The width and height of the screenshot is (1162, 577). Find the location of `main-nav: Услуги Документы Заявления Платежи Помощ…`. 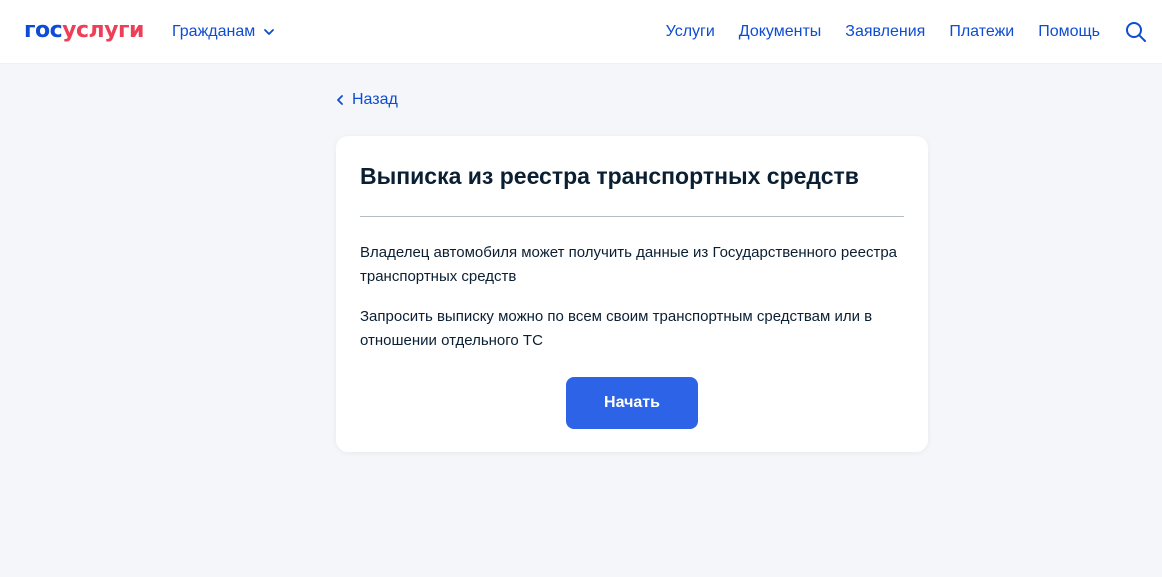

main-nav: Услуги Документы Заявления Платежи Помощ… is located at coordinates (883, 32).